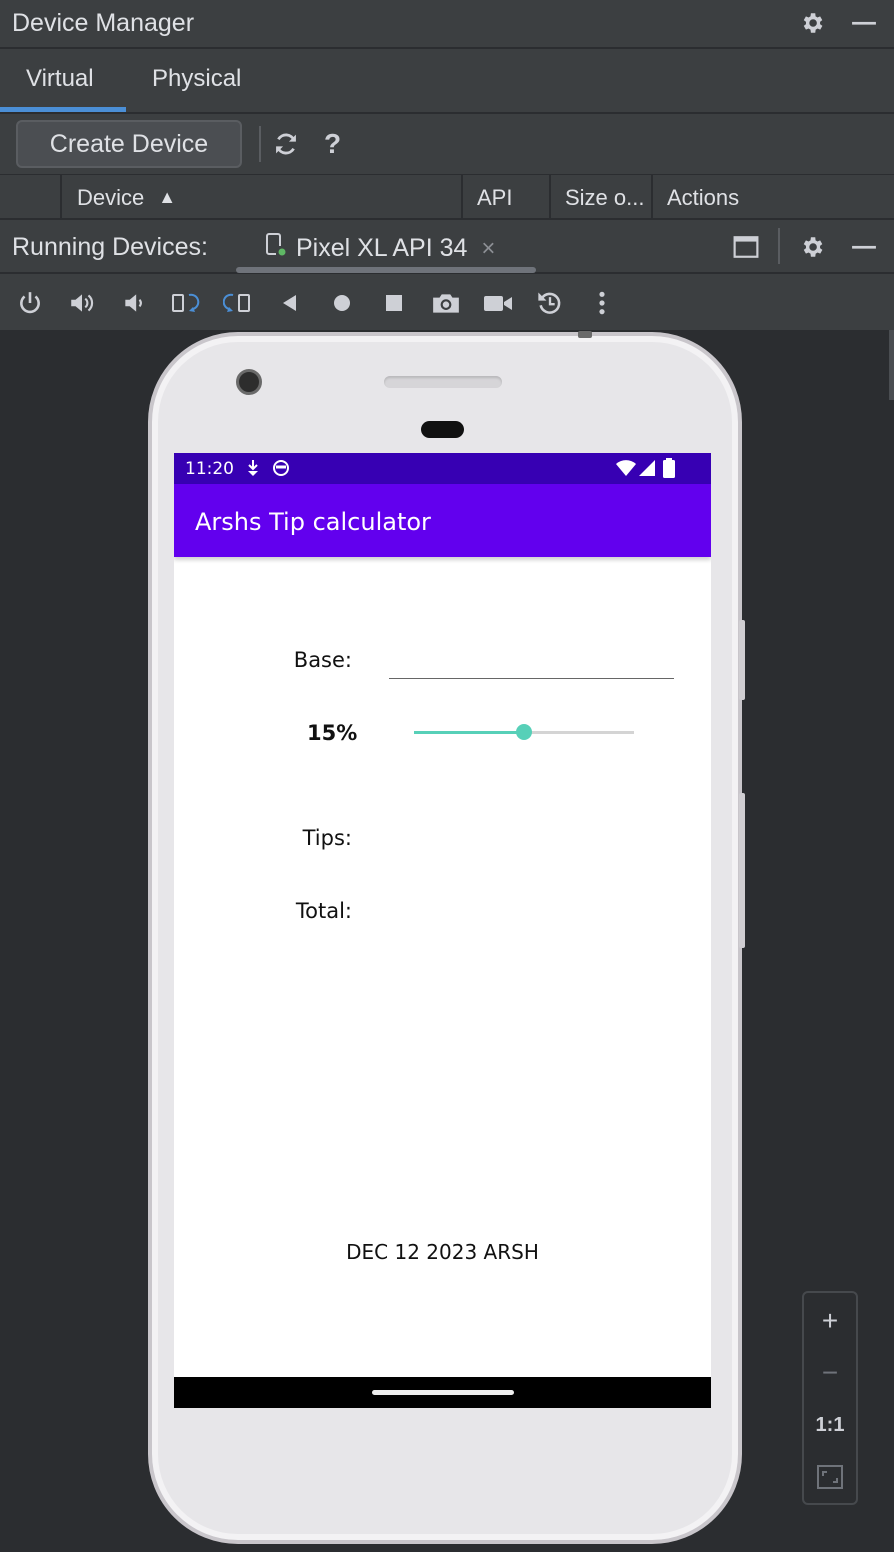  Describe the element at coordinates (703, 197) in the screenshot. I see `column-actions-label: Actions` at that location.